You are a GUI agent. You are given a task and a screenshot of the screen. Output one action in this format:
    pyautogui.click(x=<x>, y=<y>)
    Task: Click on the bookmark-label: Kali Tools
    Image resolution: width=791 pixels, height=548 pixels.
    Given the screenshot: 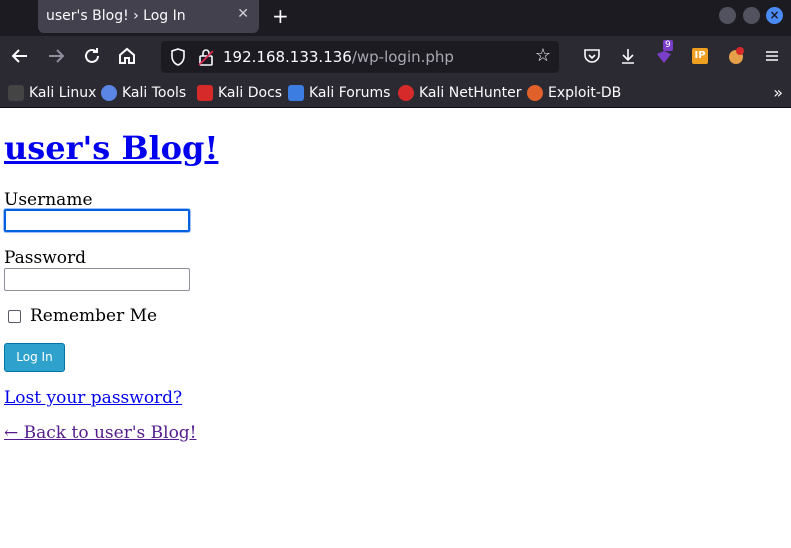 What is the action you would take?
    pyautogui.click(x=154, y=93)
    